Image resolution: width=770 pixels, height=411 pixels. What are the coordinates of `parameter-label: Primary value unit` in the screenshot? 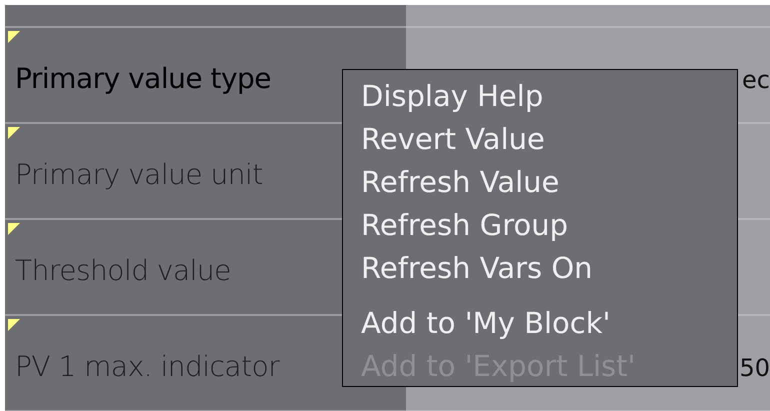 It's located at (139, 174).